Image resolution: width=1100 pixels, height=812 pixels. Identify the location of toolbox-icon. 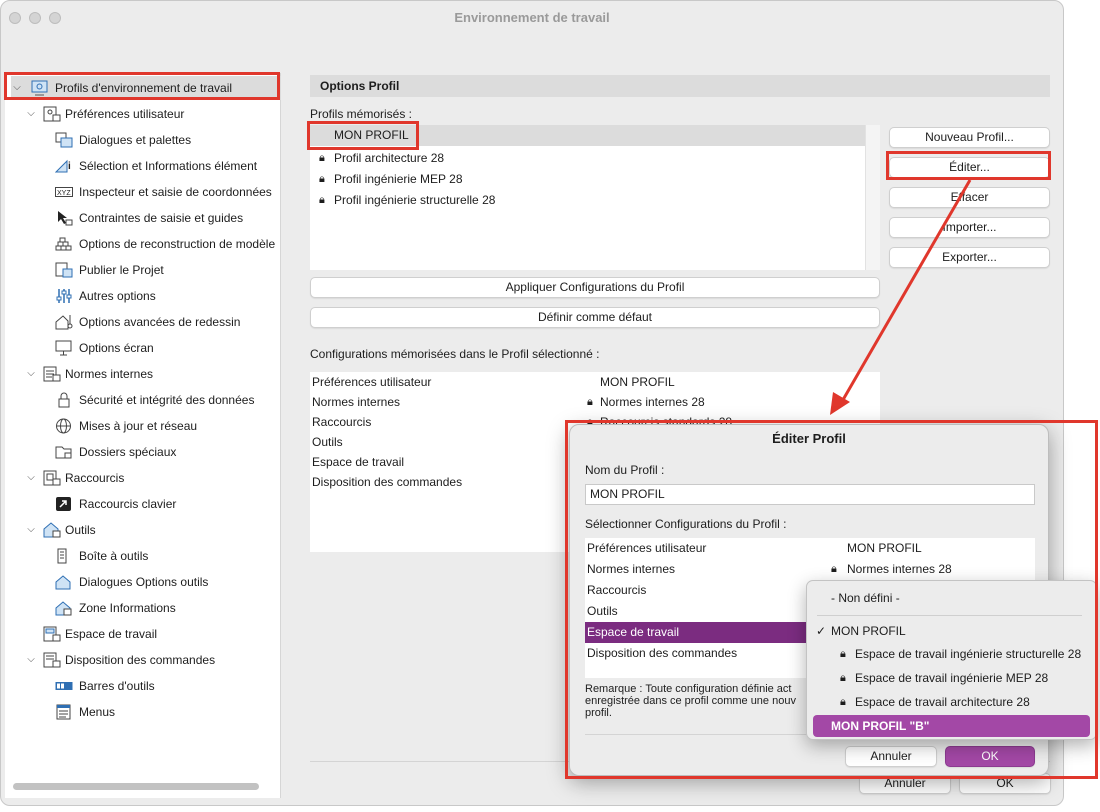
(62, 556).